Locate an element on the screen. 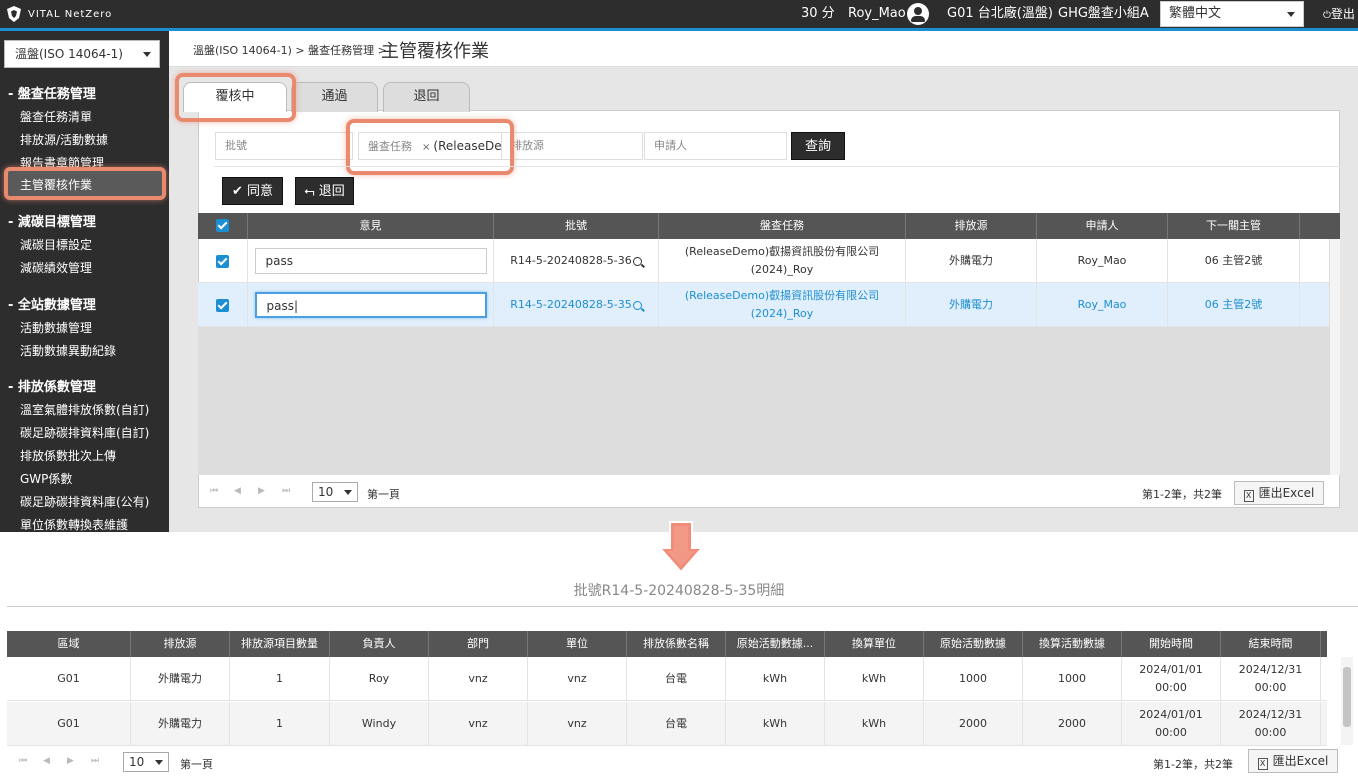 The width and height of the screenshot is (1358, 782). sidebar-item-cf-custom: 碳足跡碳排資料庫(自訂) is located at coordinates (84, 432).